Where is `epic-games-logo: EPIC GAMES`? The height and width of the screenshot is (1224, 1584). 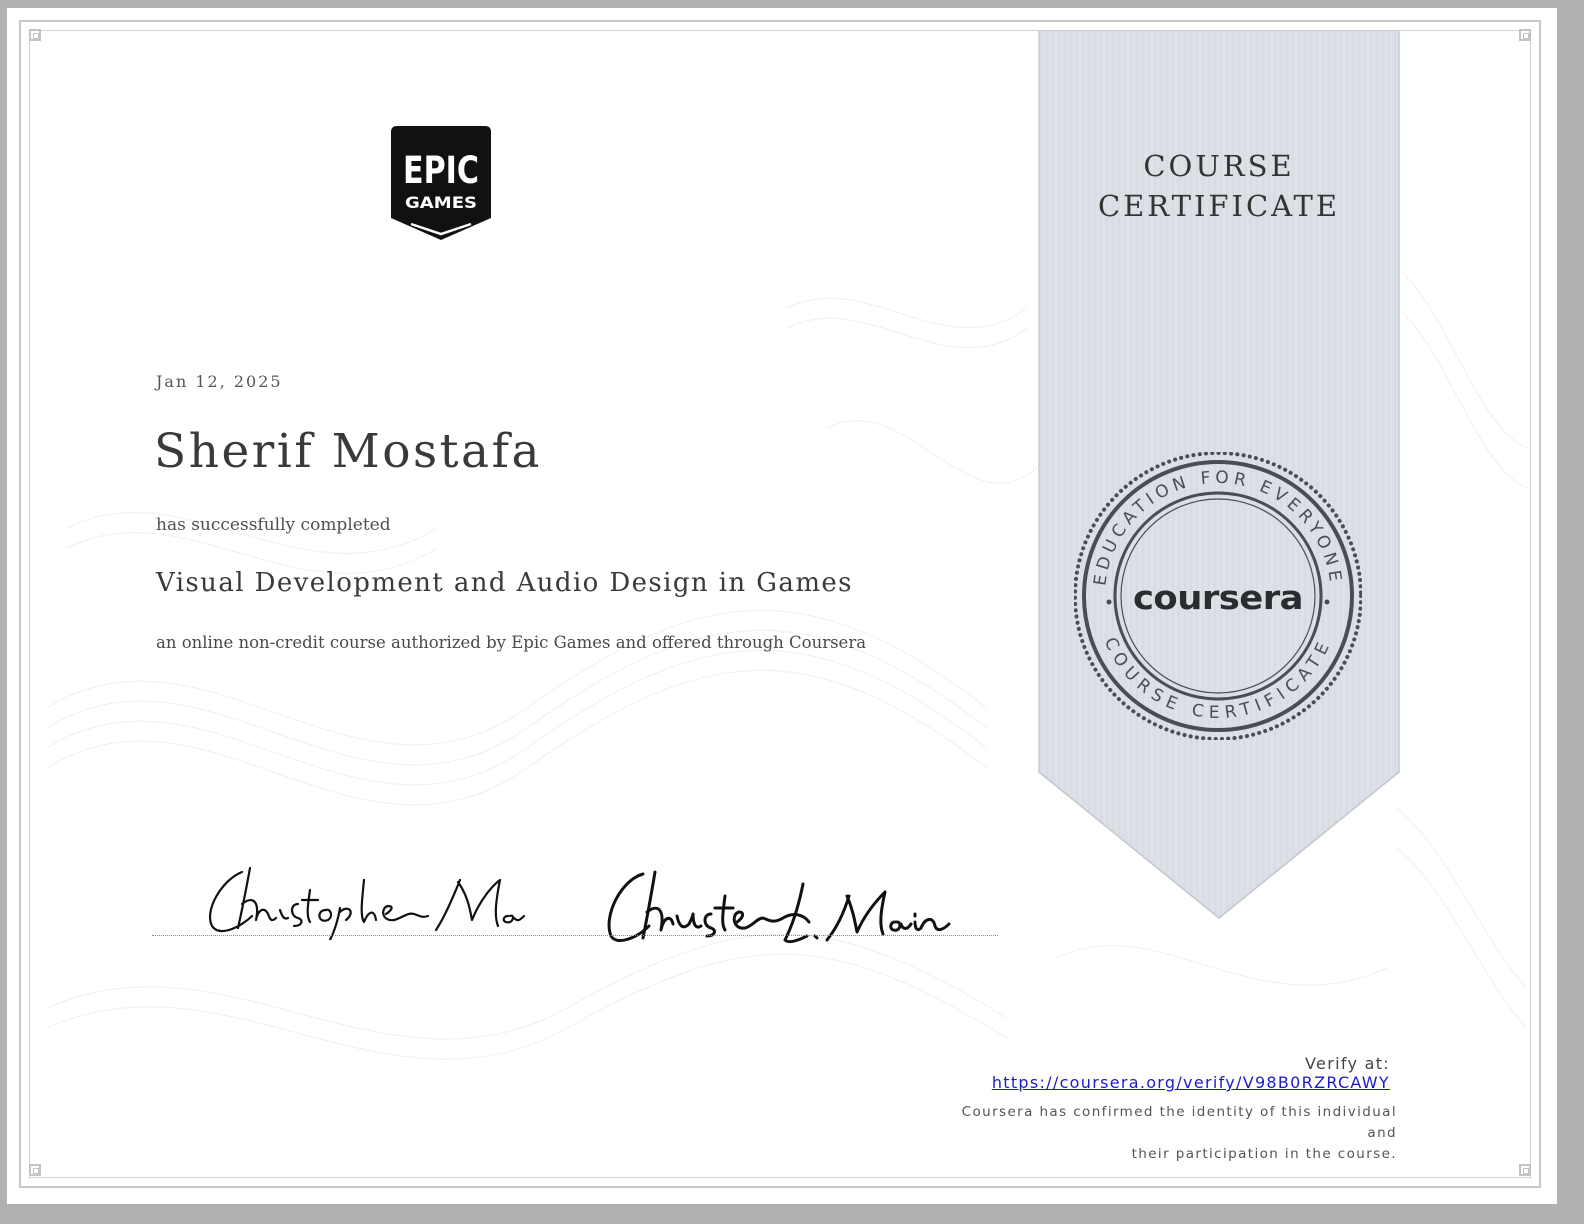 epic-games-logo: EPIC GAMES is located at coordinates (441, 183).